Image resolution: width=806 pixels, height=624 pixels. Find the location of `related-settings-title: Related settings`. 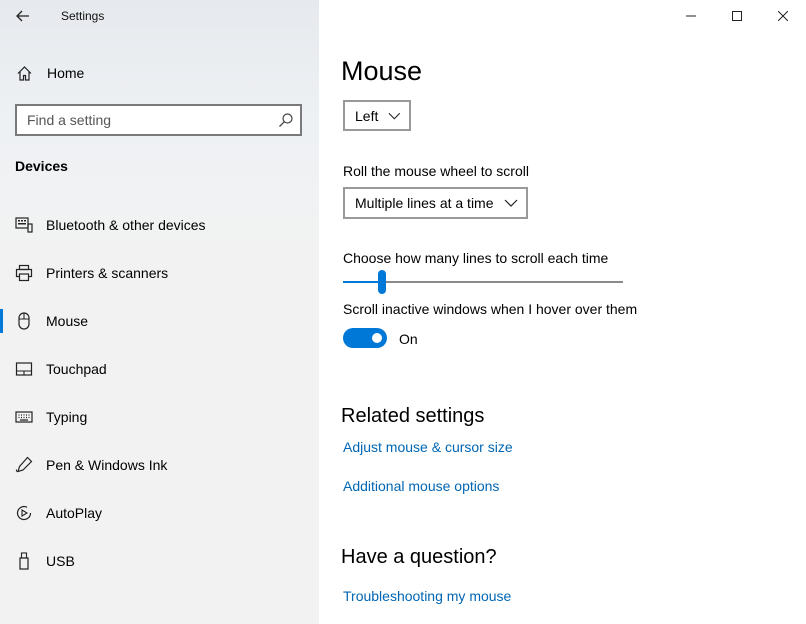

related-settings-title: Related settings is located at coordinates (413, 416).